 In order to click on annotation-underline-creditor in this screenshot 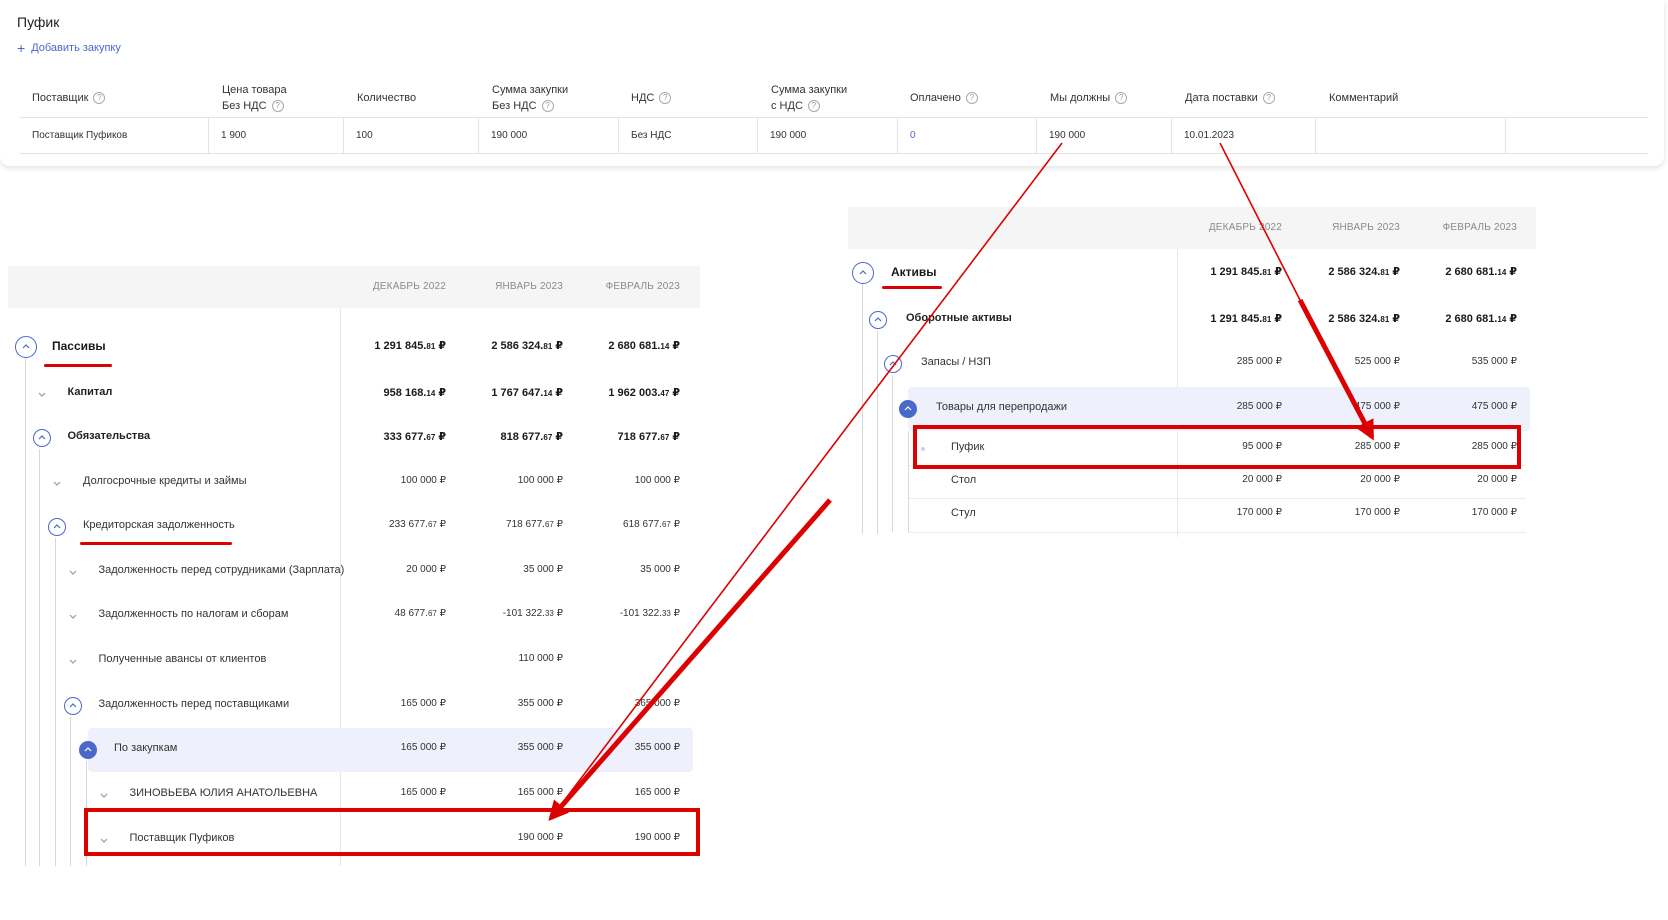, I will do `click(156, 543)`.